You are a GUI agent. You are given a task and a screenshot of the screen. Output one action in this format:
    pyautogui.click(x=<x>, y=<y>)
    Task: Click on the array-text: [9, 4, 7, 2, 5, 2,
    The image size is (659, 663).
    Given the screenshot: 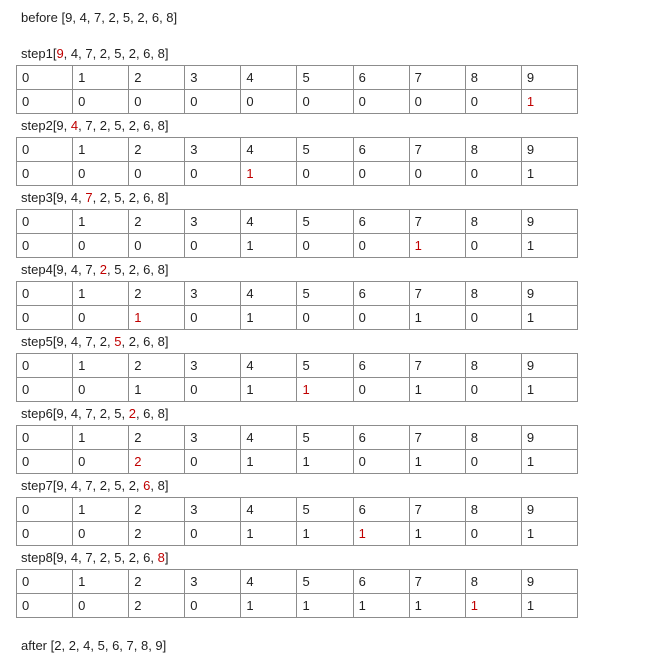 What is the action you would take?
    pyautogui.click(x=98, y=485)
    